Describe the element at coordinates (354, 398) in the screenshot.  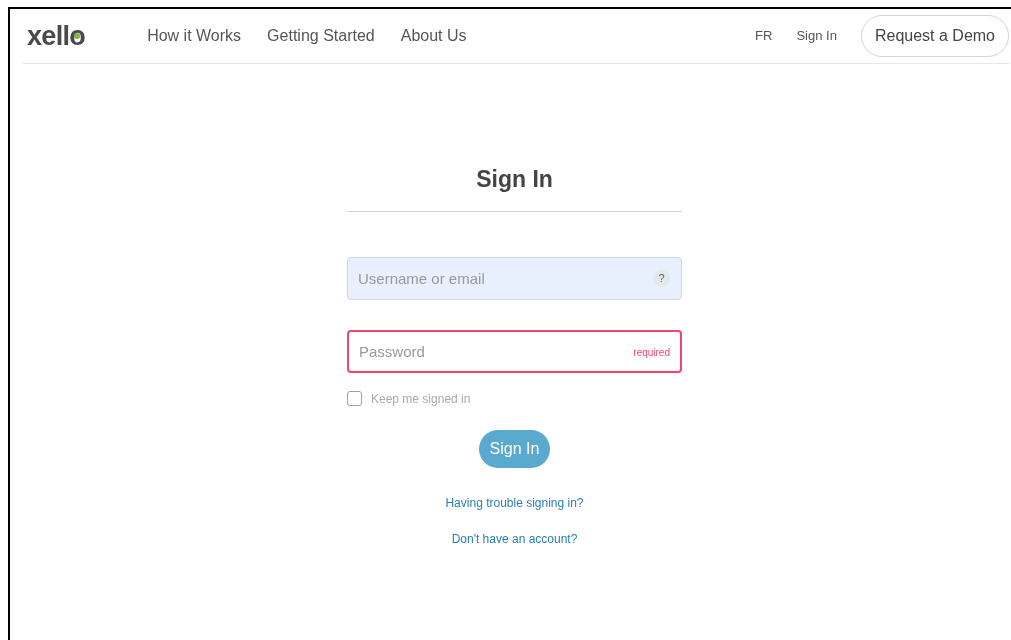
I see `checkbox` at that location.